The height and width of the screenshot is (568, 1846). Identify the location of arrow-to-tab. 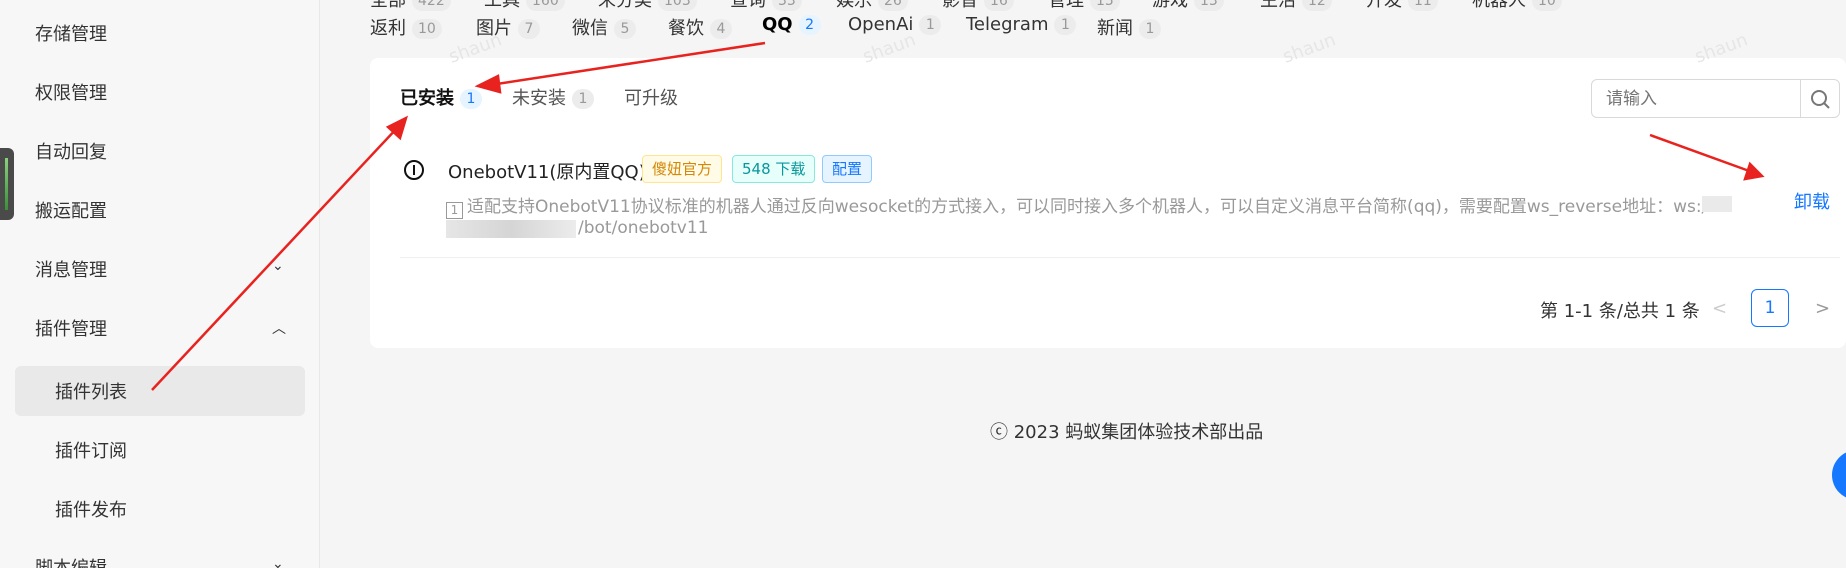
(627, 64).